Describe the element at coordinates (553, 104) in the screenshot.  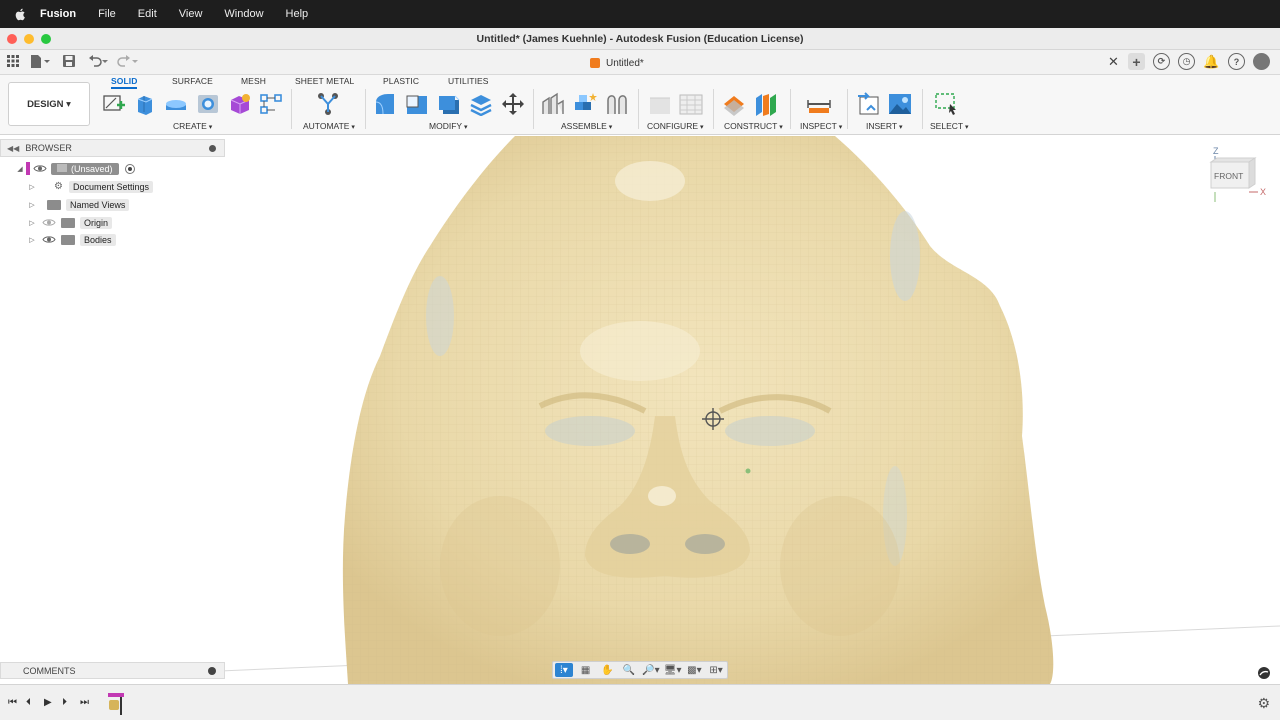
I see `joint-icon` at that location.